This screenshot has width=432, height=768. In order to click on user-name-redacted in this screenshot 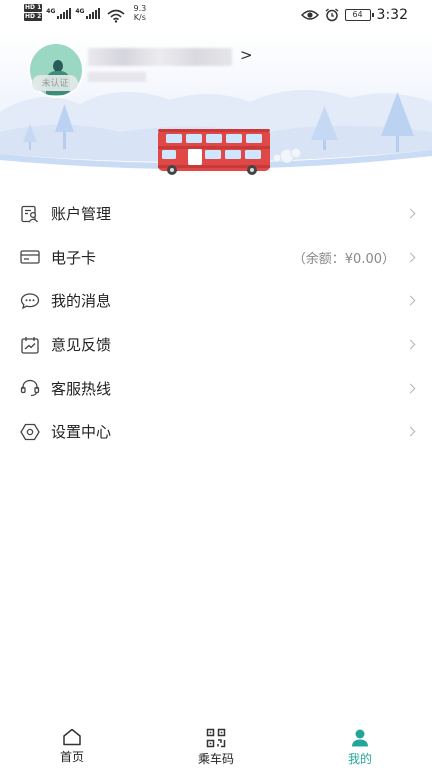, I will do `click(160, 57)`.